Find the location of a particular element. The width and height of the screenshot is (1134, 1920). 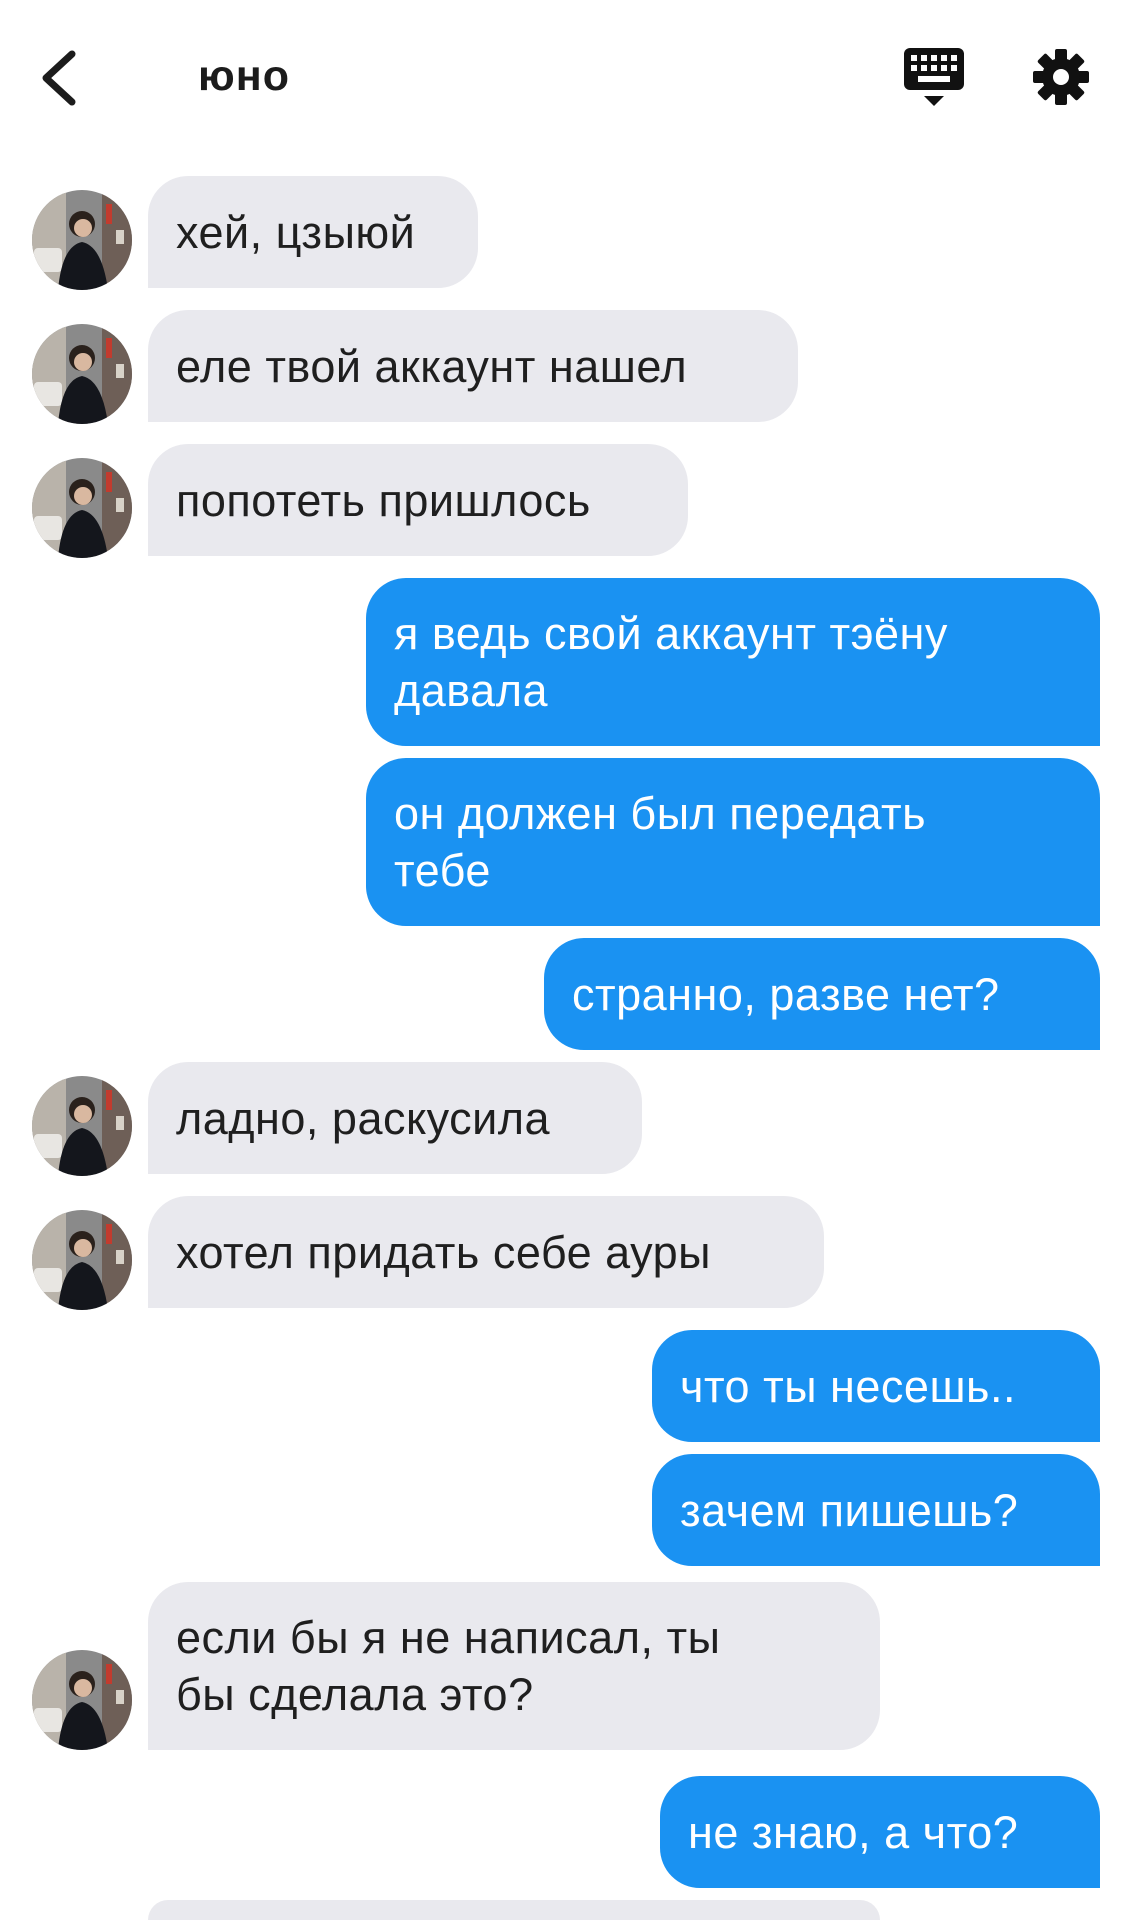

keyboard-icon is located at coordinates (934, 77).